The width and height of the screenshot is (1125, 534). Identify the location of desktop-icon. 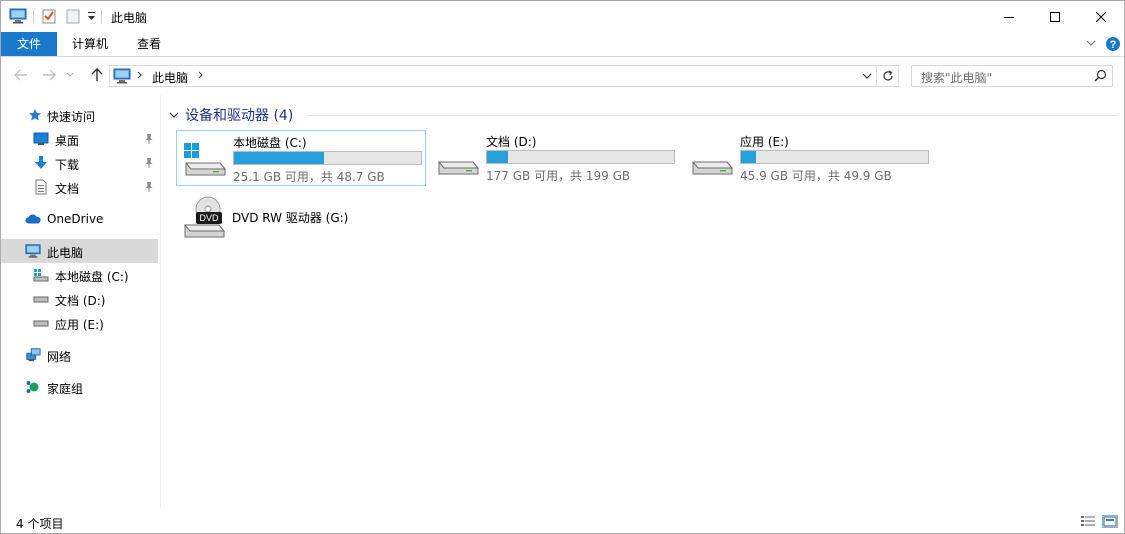
(41, 139).